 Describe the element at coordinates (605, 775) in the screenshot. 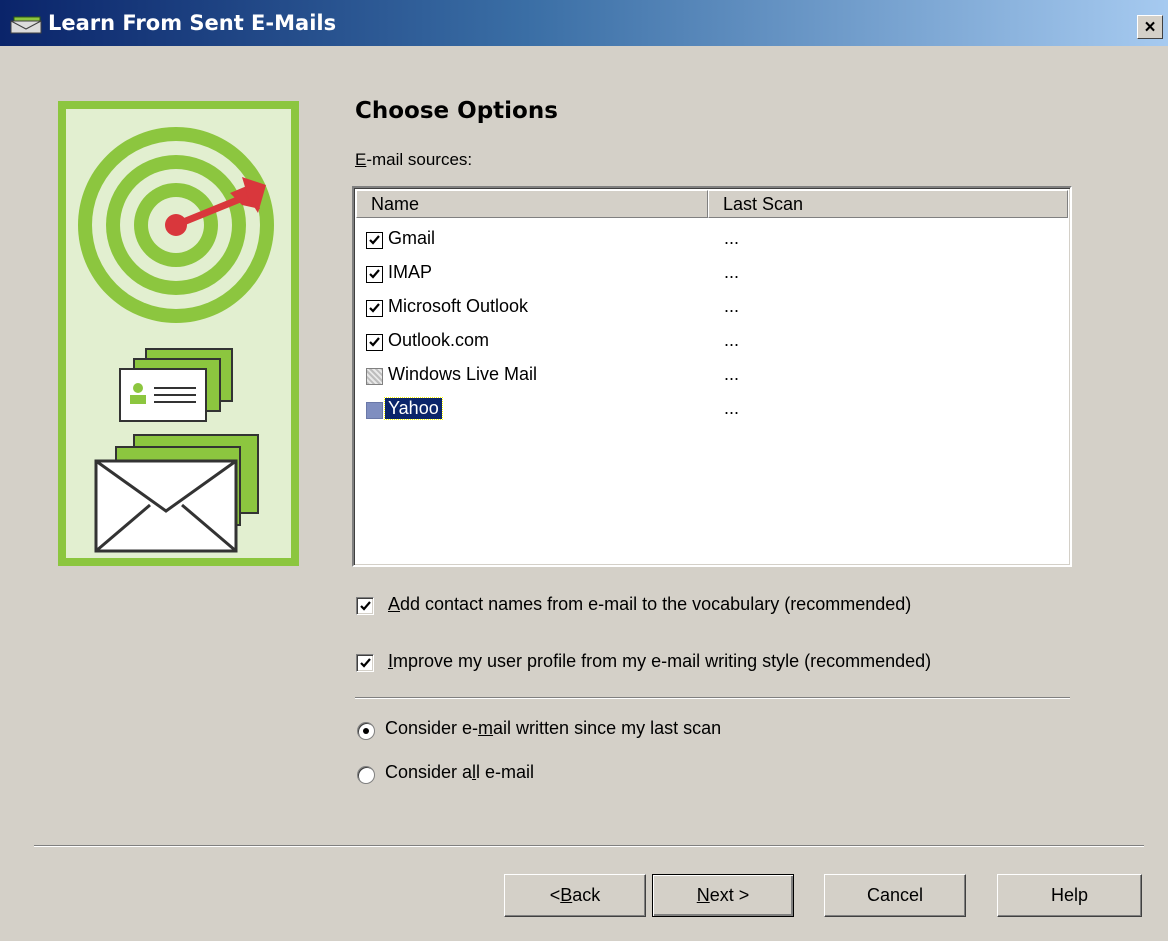

I see `scan-all-option: Consider all e-mail` at that location.